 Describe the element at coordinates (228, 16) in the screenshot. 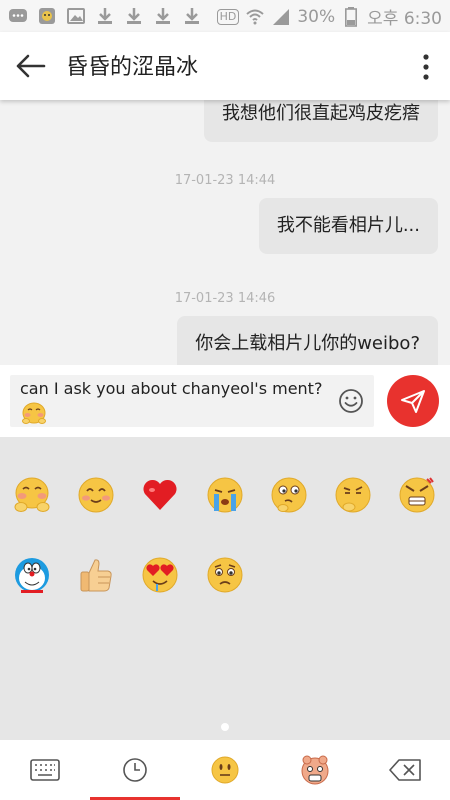

I see `hd-voice-badge: HD` at that location.